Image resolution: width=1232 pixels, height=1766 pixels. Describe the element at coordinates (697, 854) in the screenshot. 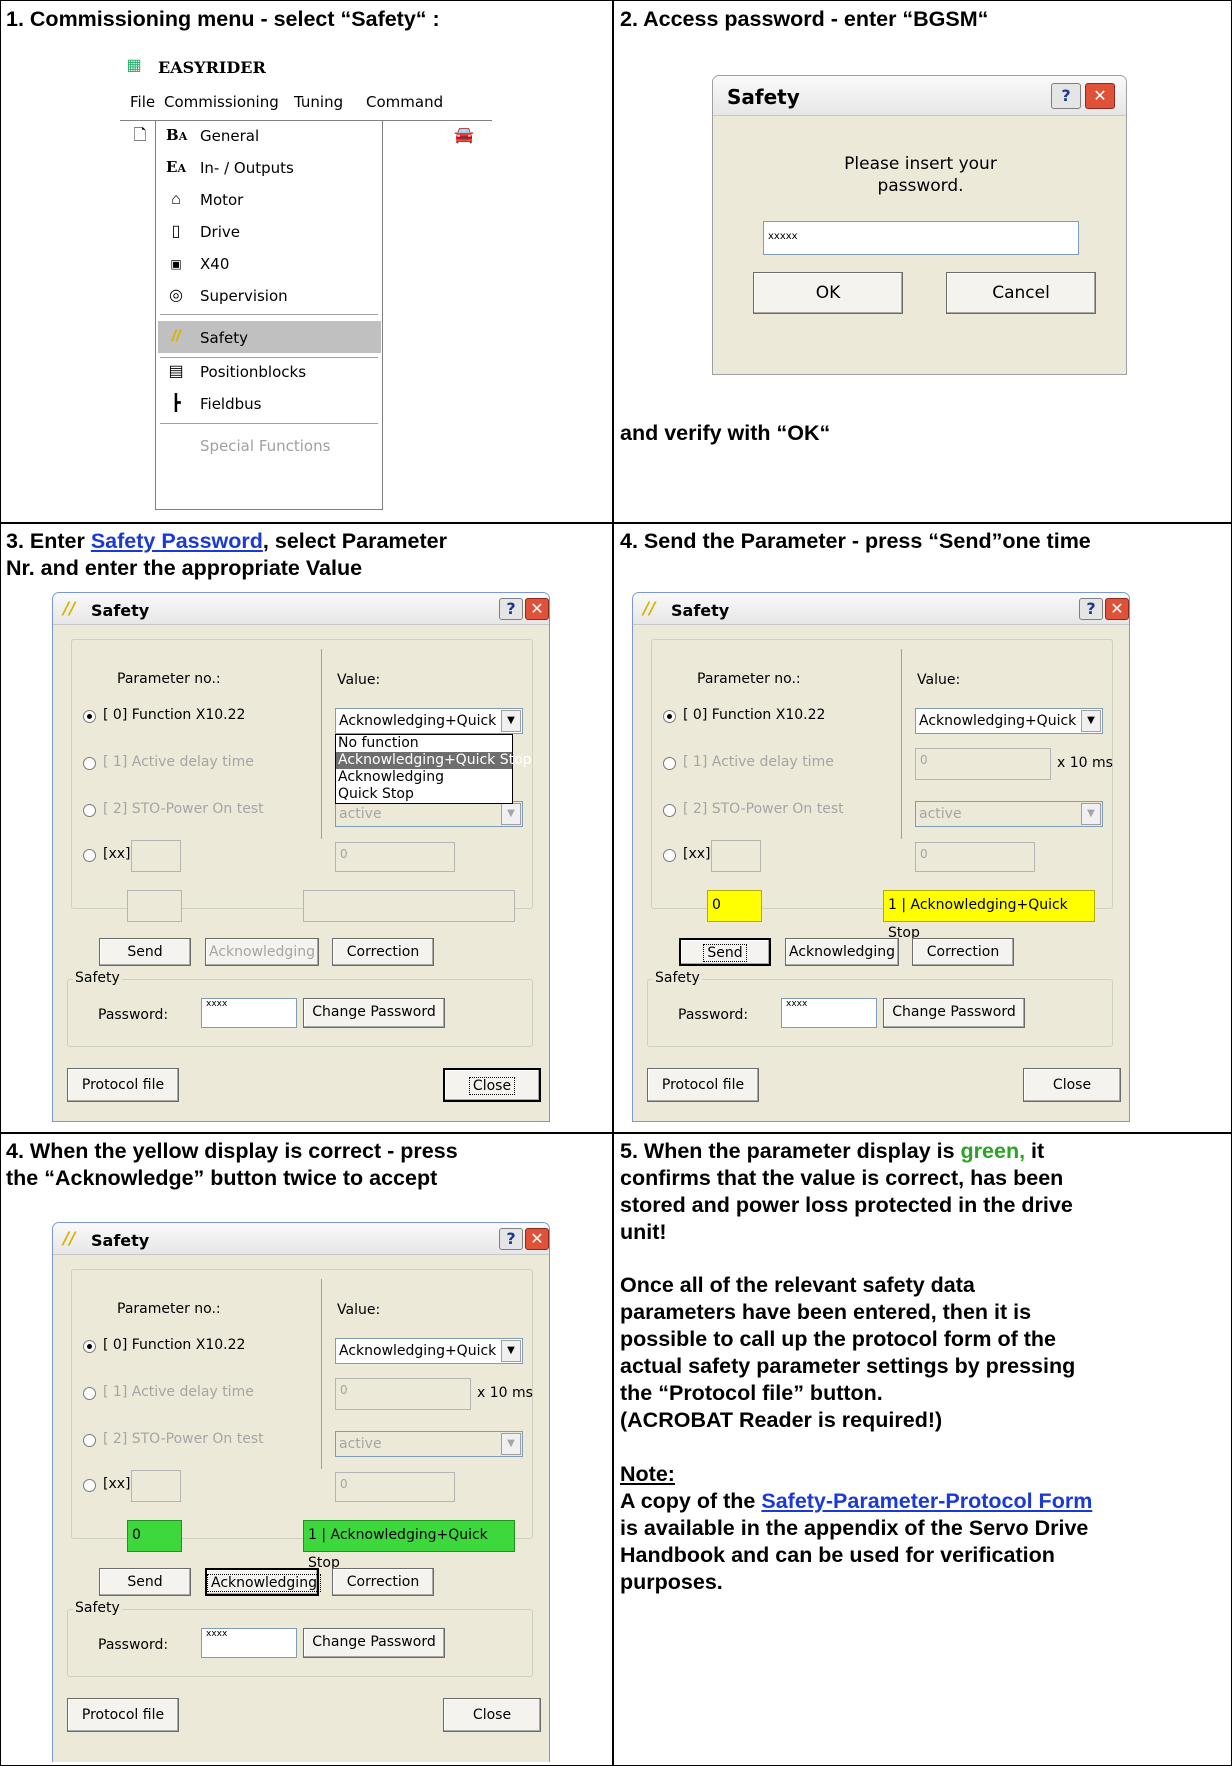

I see `pxx-label: [xx]` at that location.